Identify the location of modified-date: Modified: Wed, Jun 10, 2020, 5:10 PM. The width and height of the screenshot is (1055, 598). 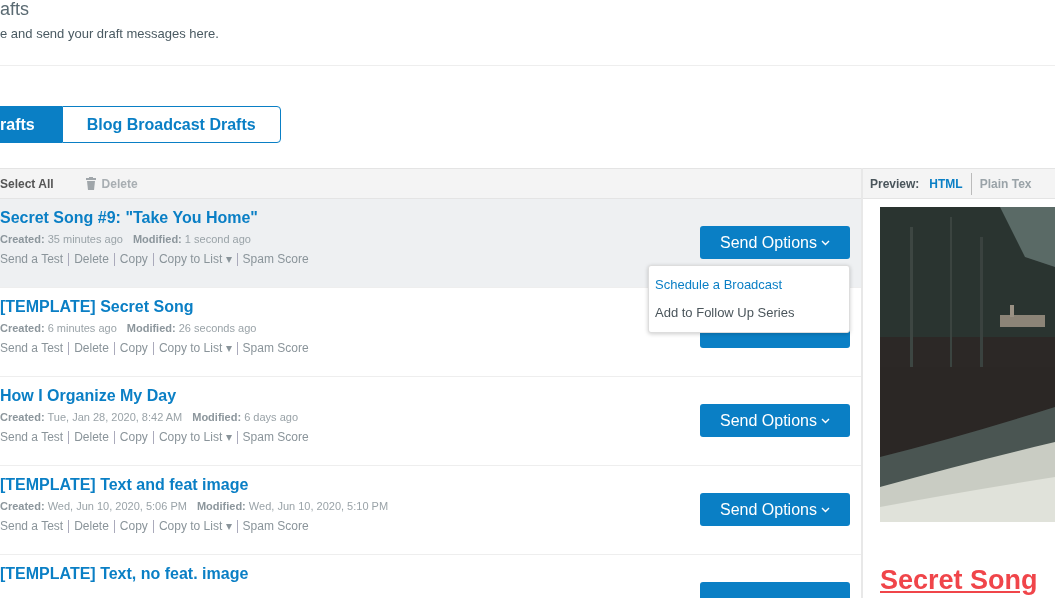
(292, 507).